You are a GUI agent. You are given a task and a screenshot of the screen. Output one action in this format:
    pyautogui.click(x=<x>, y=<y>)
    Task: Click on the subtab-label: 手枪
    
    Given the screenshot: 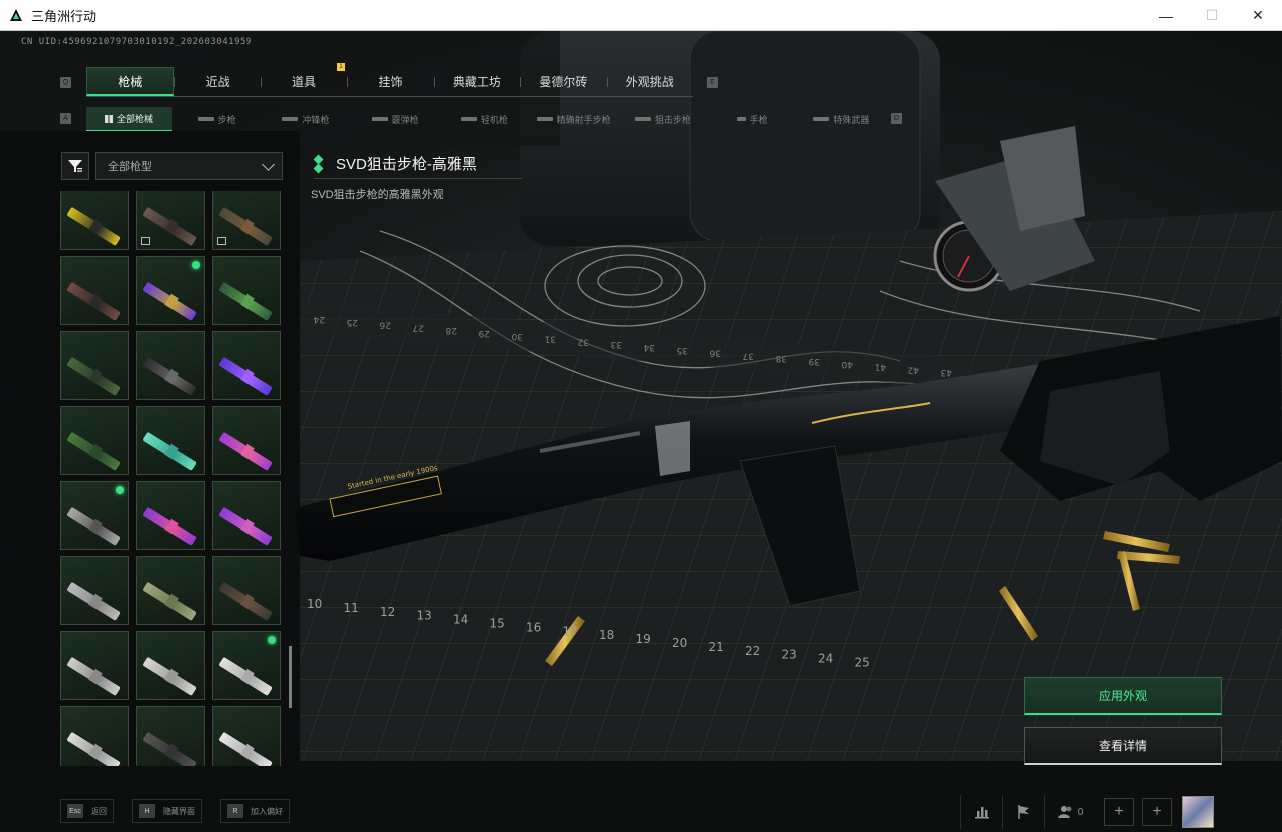 What is the action you would take?
    pyautogui.click(x=758, y=119)
    